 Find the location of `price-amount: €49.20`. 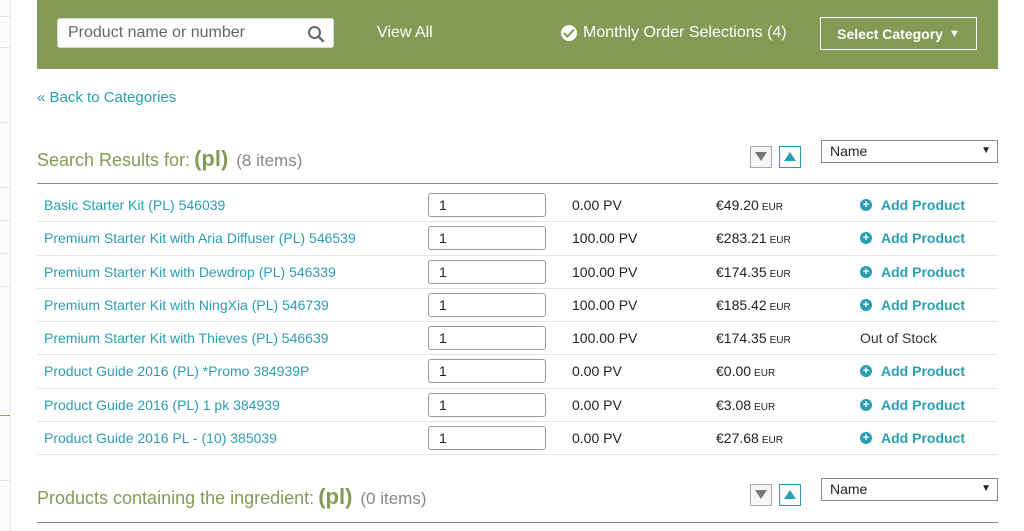

price-amount: €49.20 is located at coordinates (737, 205).